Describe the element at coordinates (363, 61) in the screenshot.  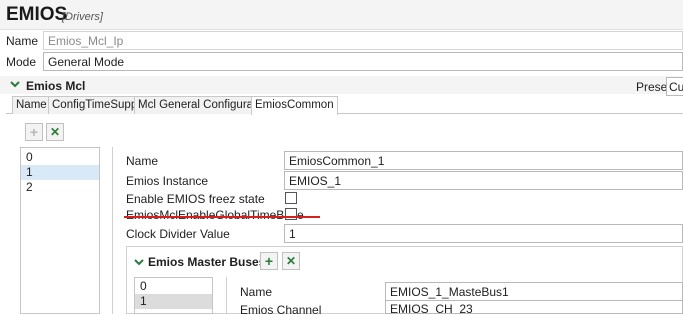
I see `mode-field: General Mode` at that location.